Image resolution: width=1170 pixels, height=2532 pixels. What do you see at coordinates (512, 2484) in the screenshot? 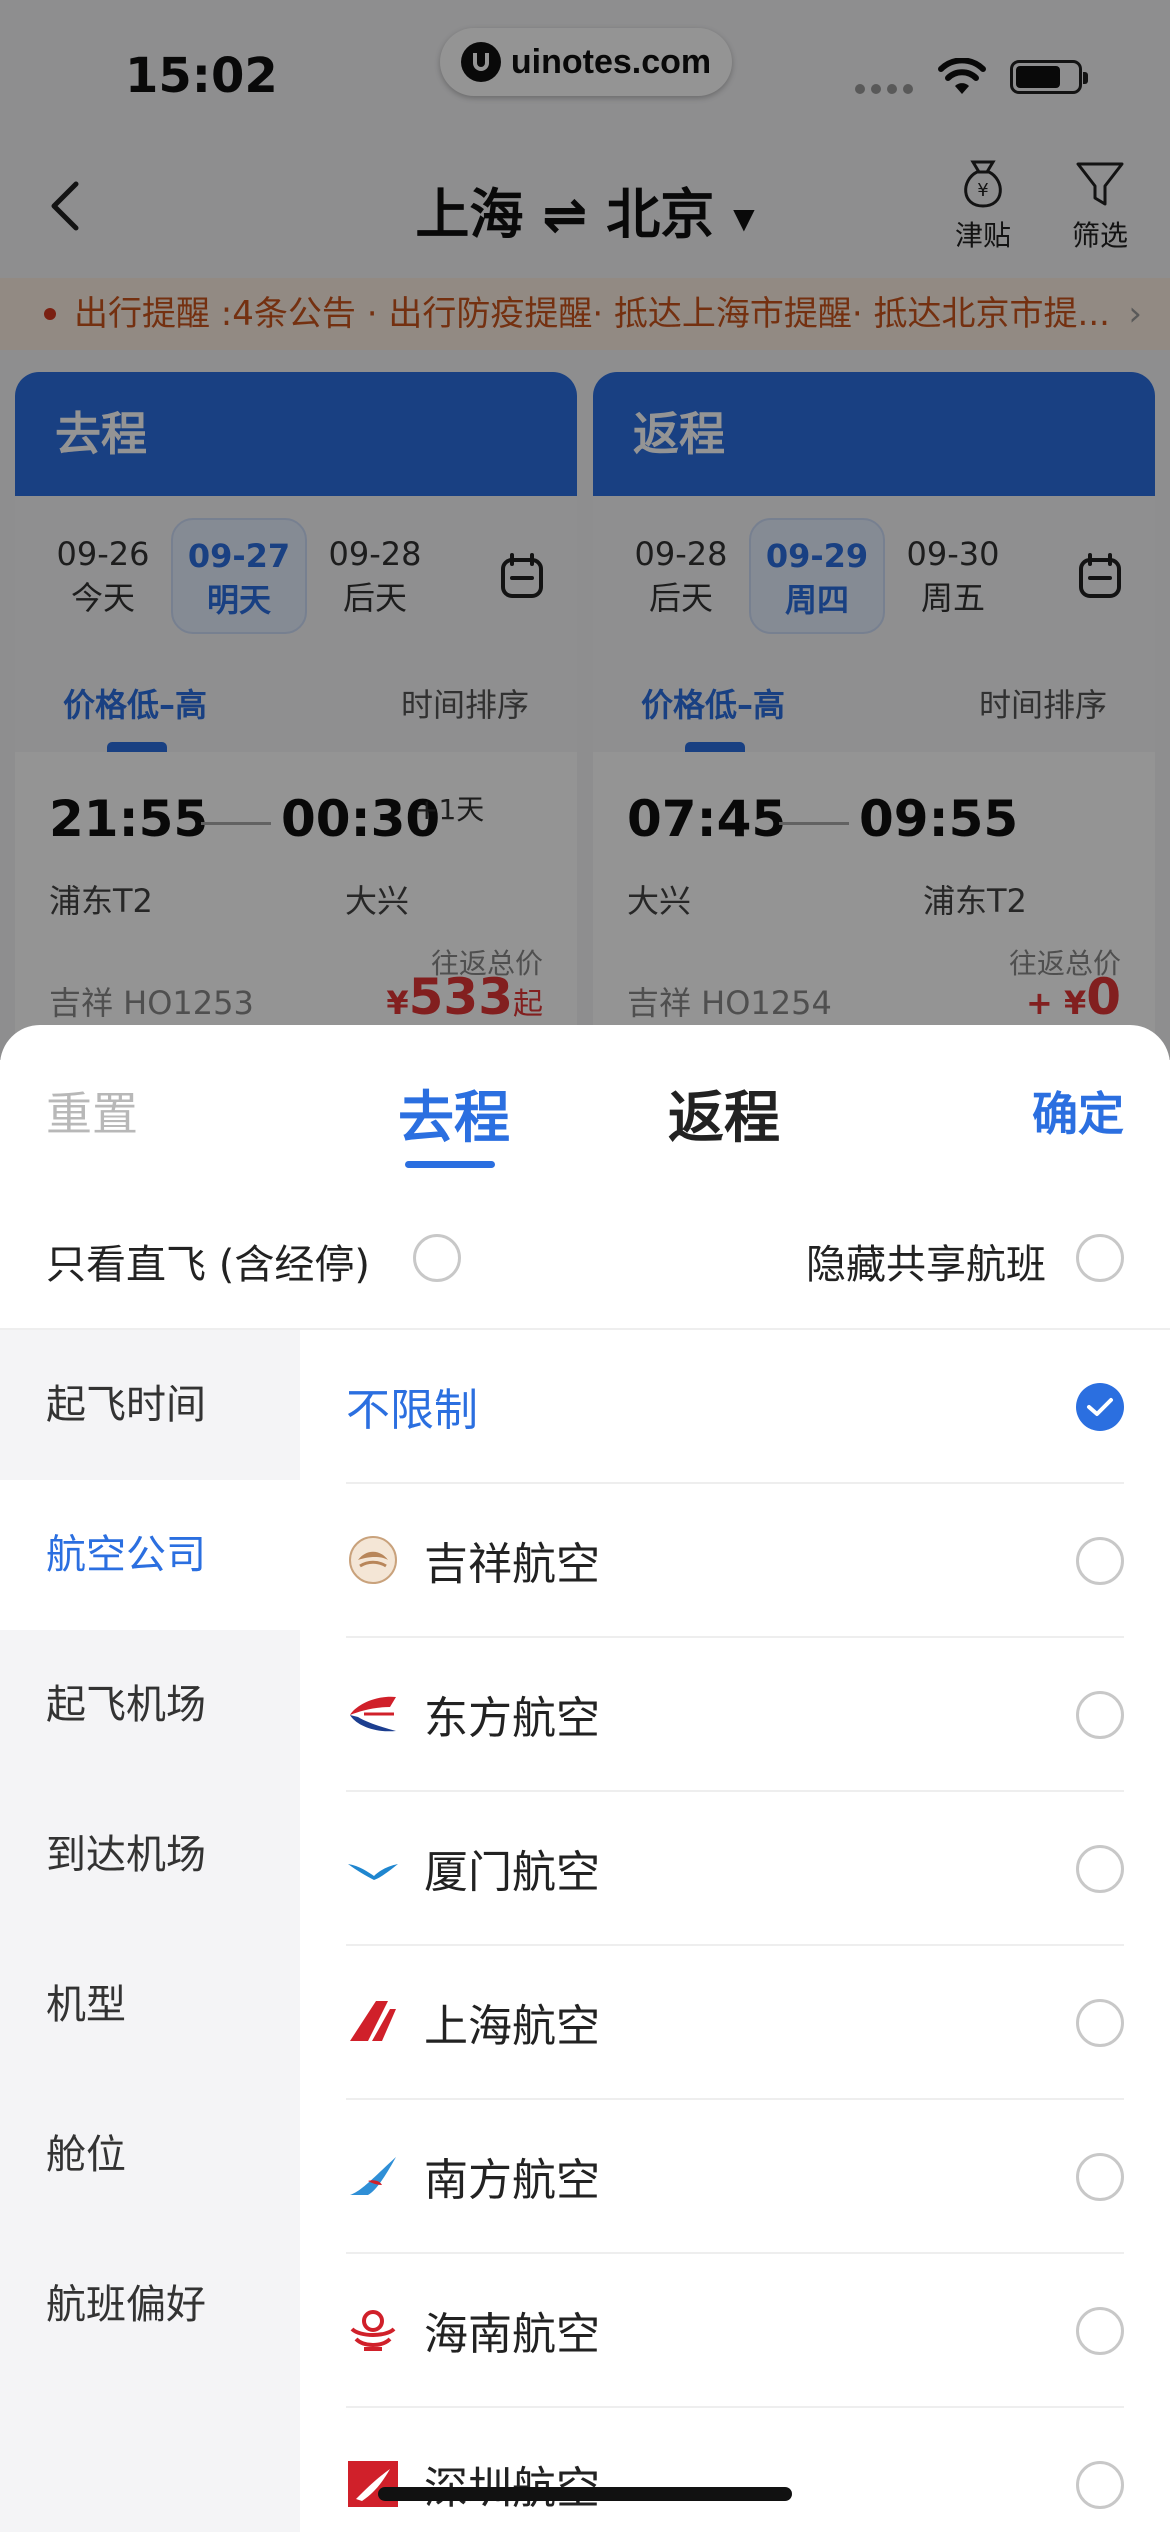
I see `airline-name: 深圳航空` at bounding box center [512, 2484].